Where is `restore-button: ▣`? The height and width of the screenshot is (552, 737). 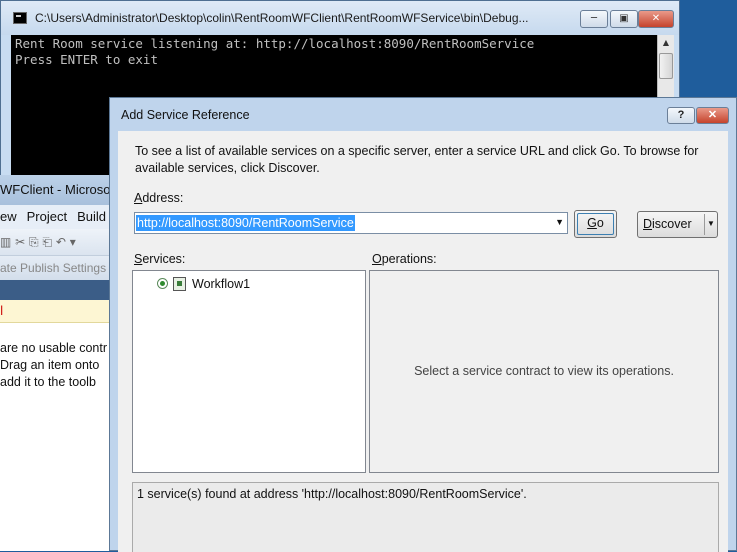 restore-button: ▣ is located at coordinates (624, 19).